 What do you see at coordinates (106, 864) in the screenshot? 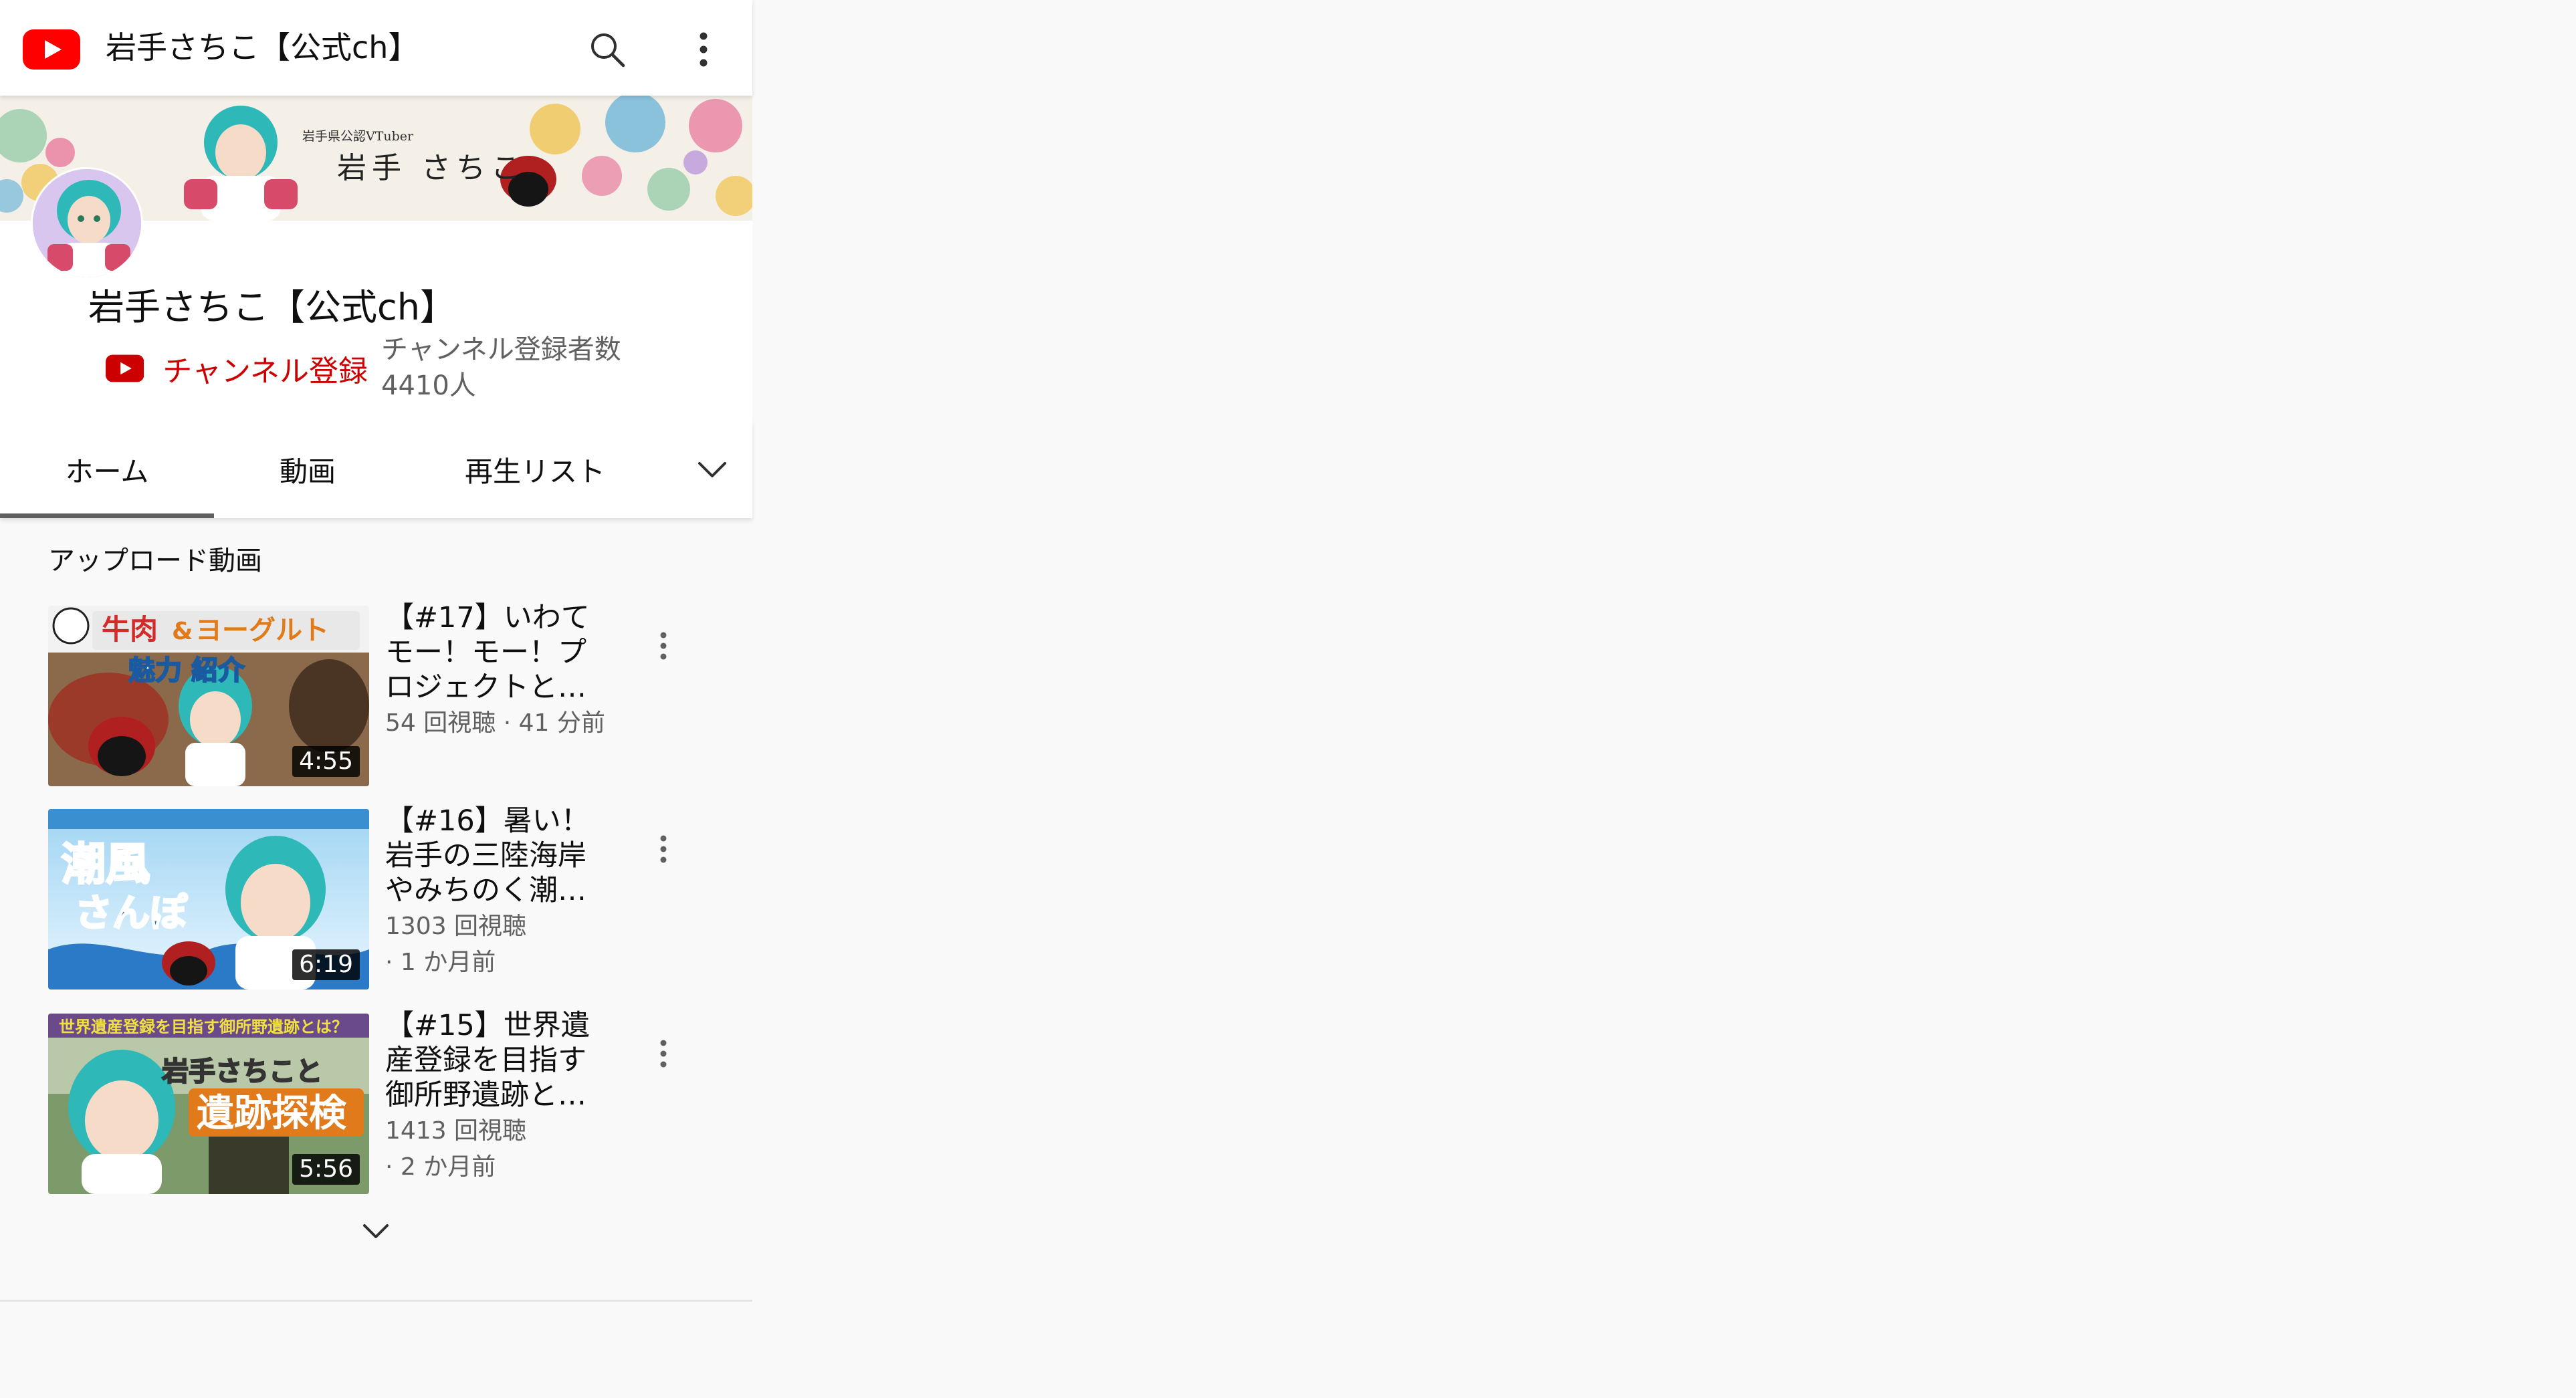
I see `svg-text: 潮風` at bounding box center [106, 864].